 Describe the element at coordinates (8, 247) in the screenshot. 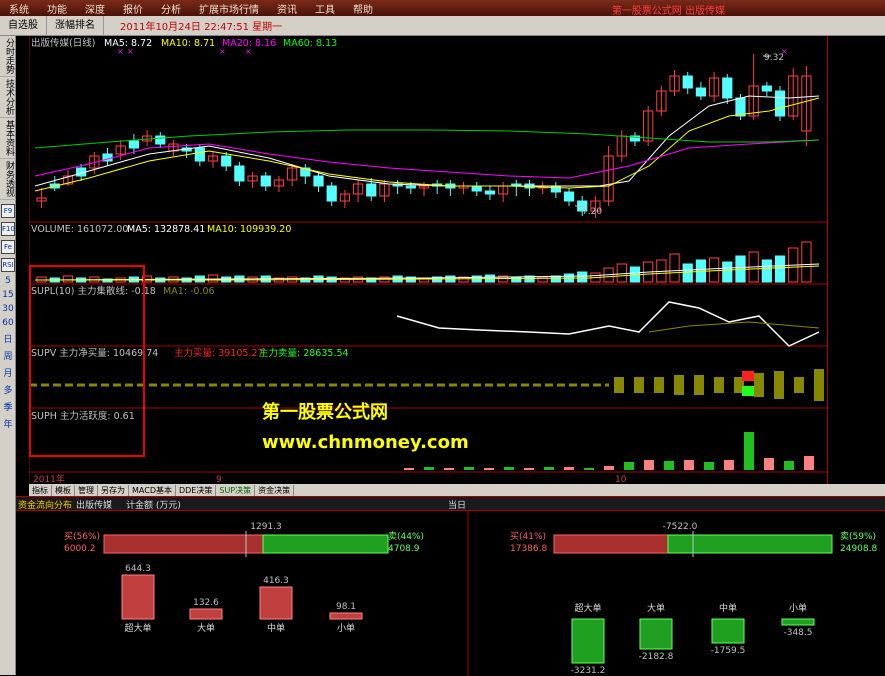

I see `fe-icon: Fe` at that location.